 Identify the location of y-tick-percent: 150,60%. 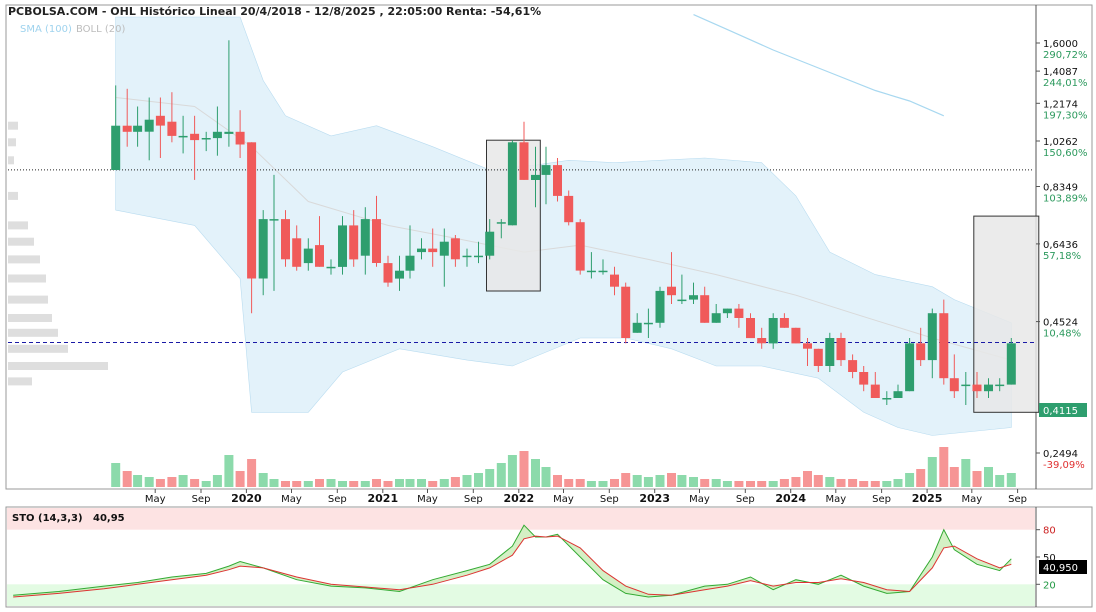
(1065, 153).